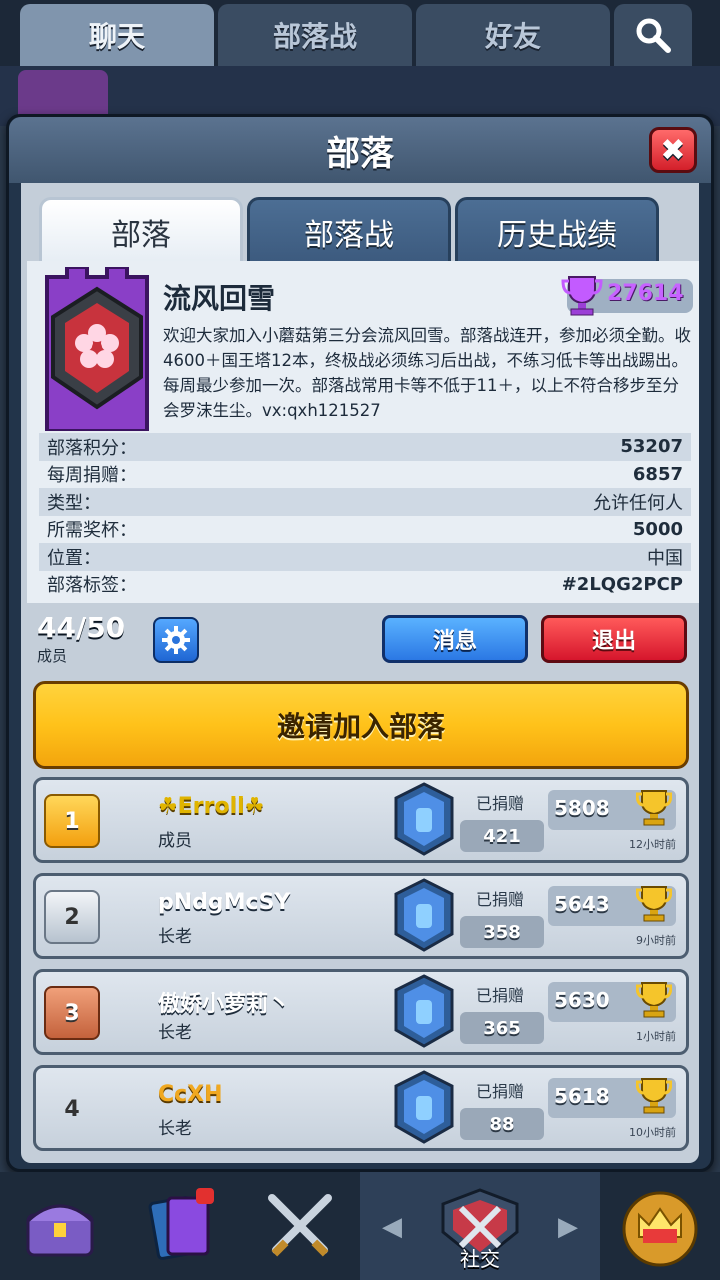 The height and width of the screenshot is (1280, 720). What do you see at coordinates (72, 1109) in the screenshot?
I see `rank-badge: 4` at bounding box center [72, 1109].